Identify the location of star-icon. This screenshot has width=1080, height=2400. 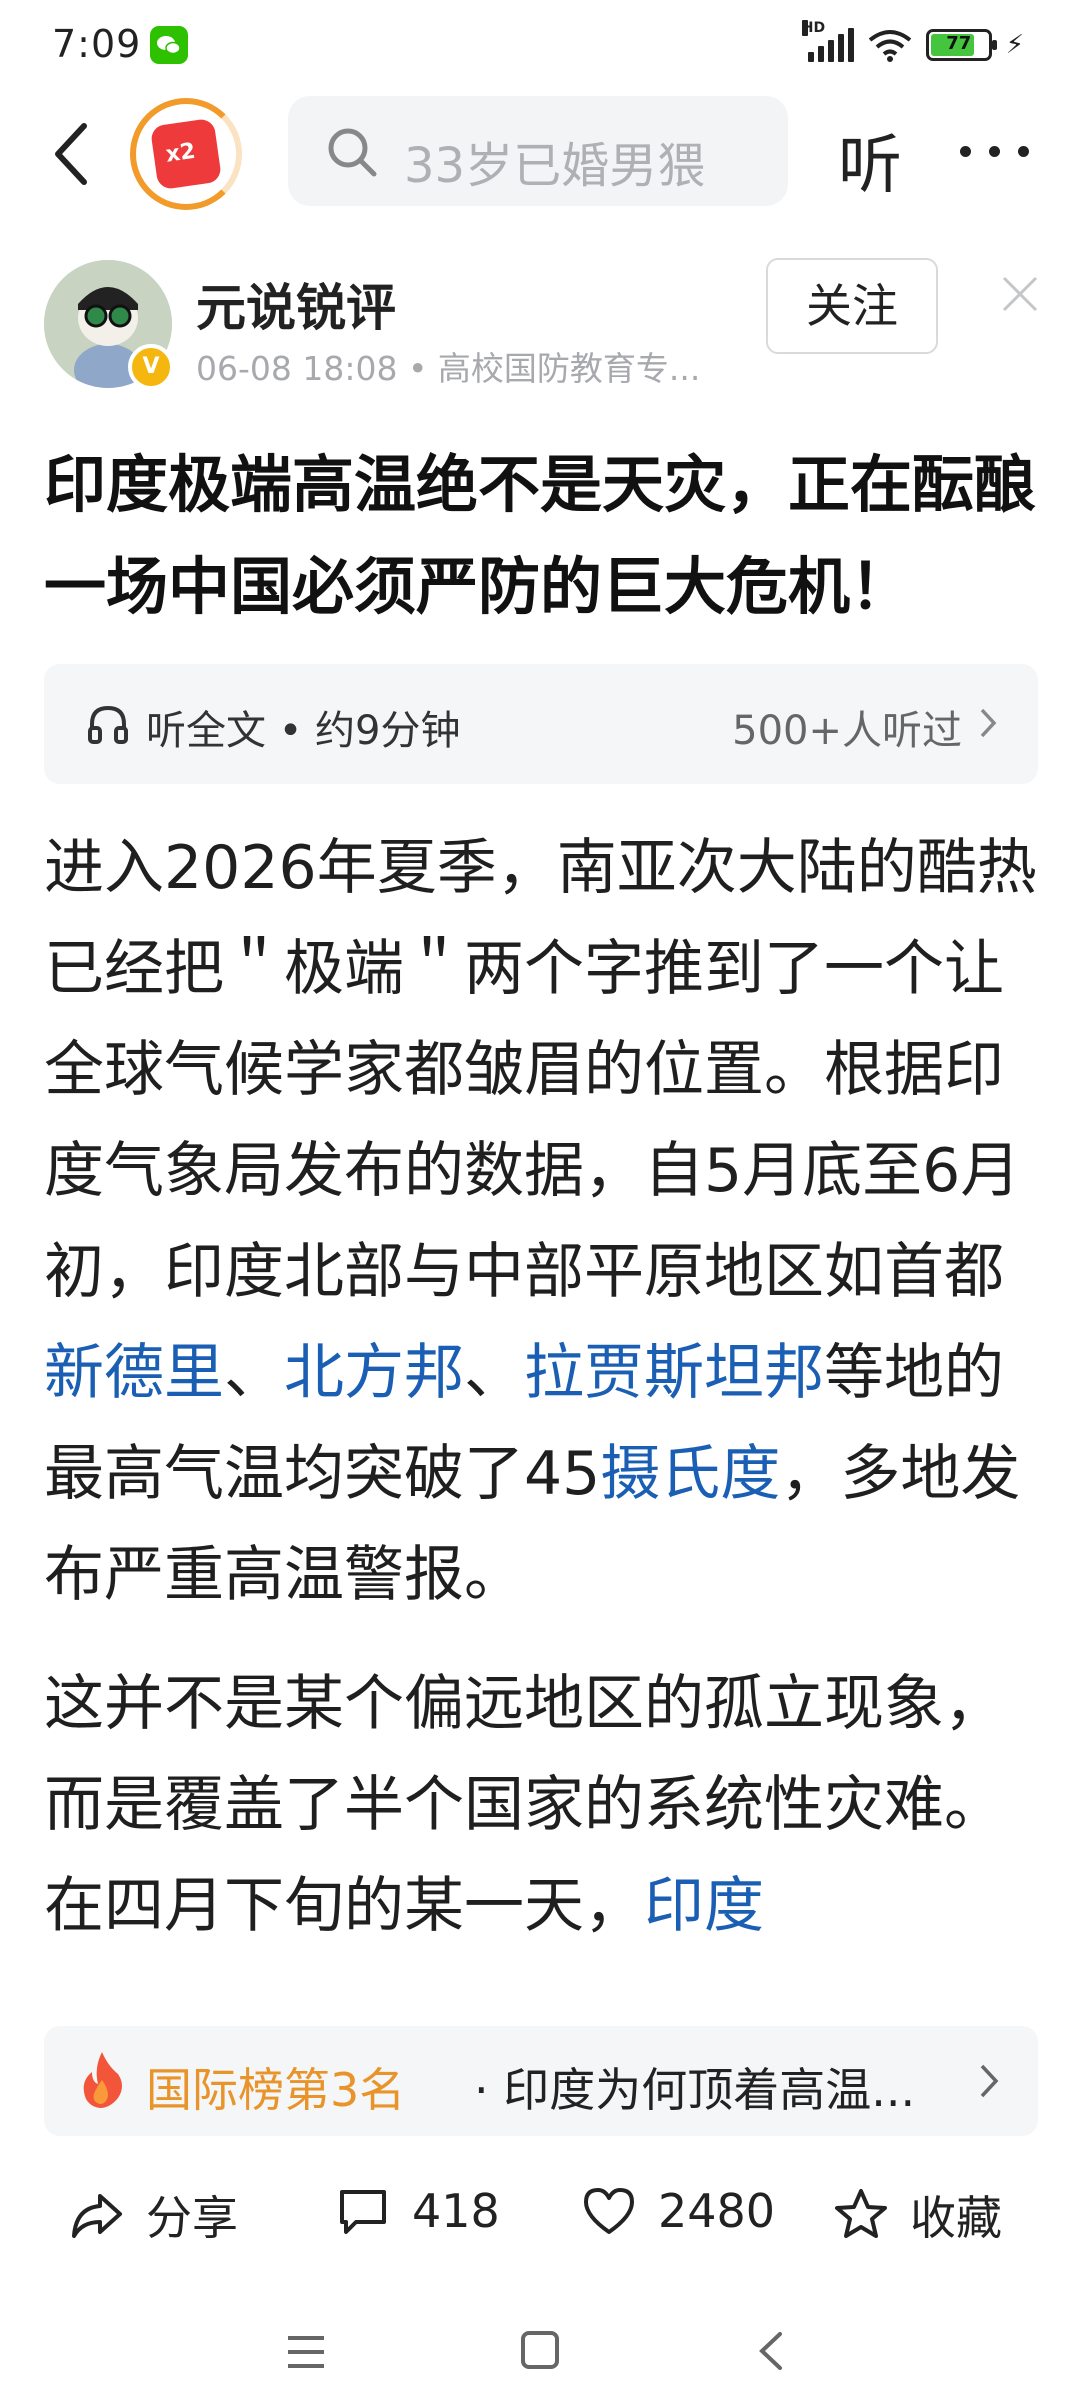
(861, 2213).